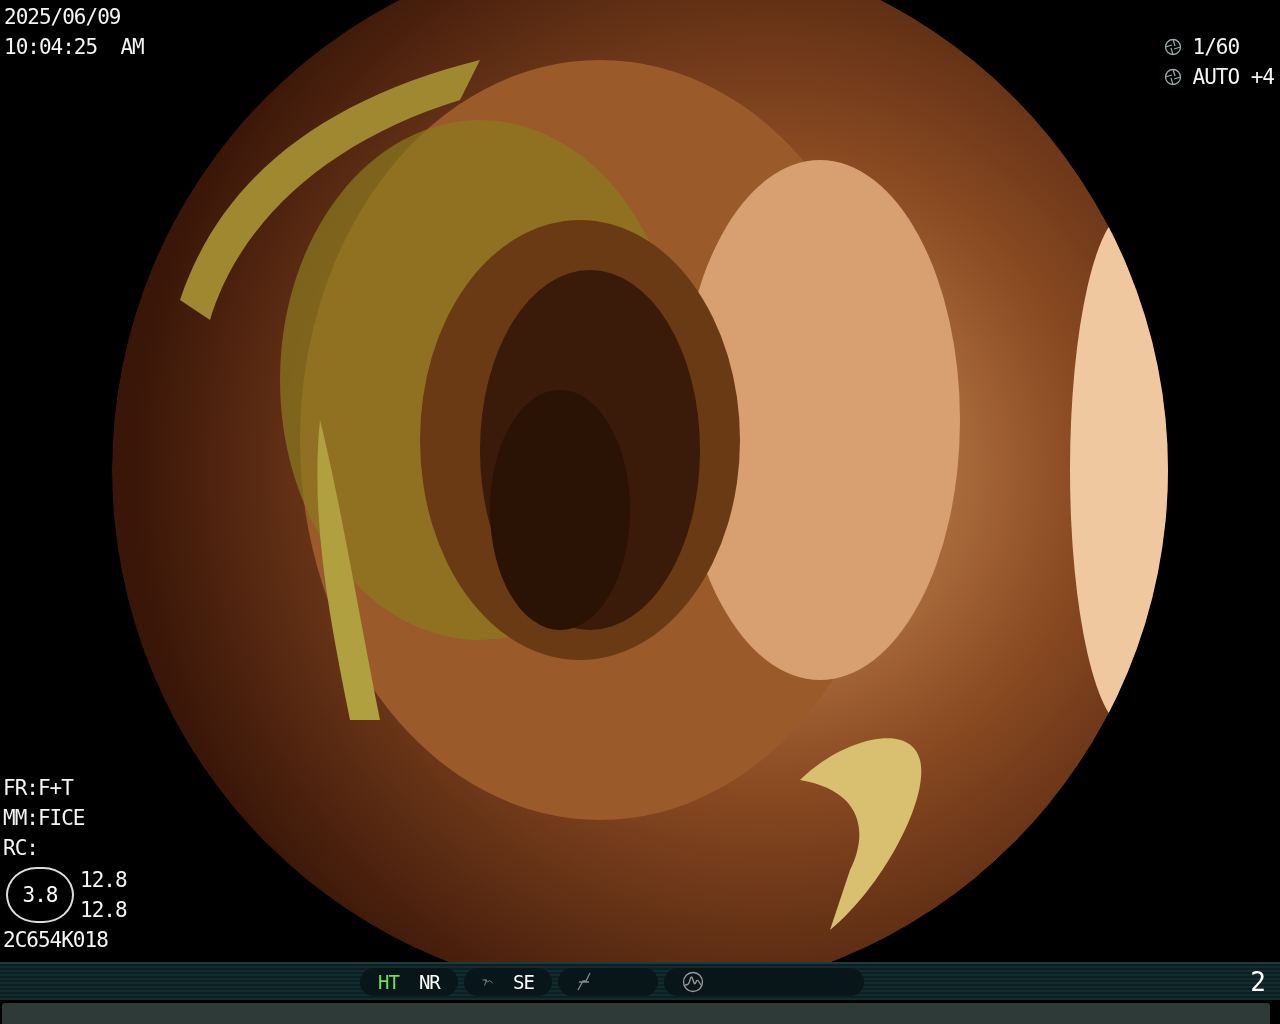 The width and height of the screenshot is (1280, 1024). What do you see at coordinates (40, 895) in the screenshot?
I see `zoom-indicator: 3.8` at bounding box center [40, 895].